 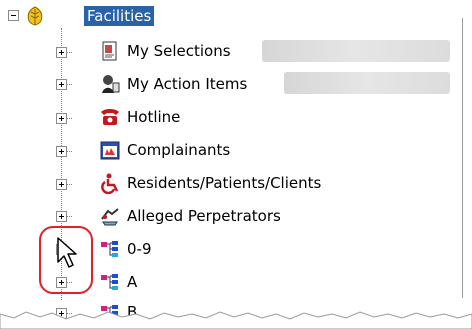 I want to click on expand-hotline-toggle, so click(x=61, y=118).